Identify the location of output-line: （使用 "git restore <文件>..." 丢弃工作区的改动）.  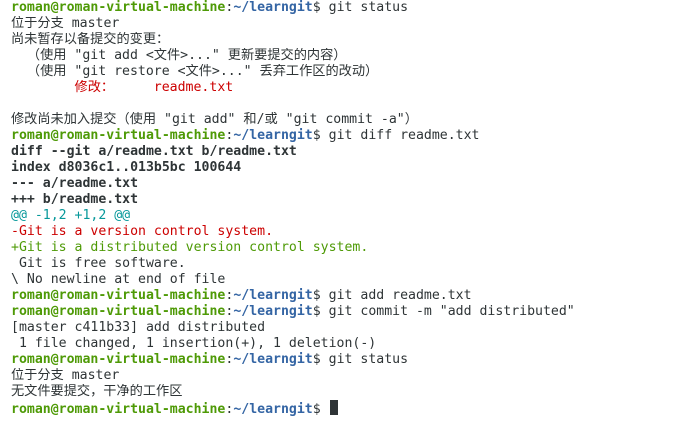
(195, 71).